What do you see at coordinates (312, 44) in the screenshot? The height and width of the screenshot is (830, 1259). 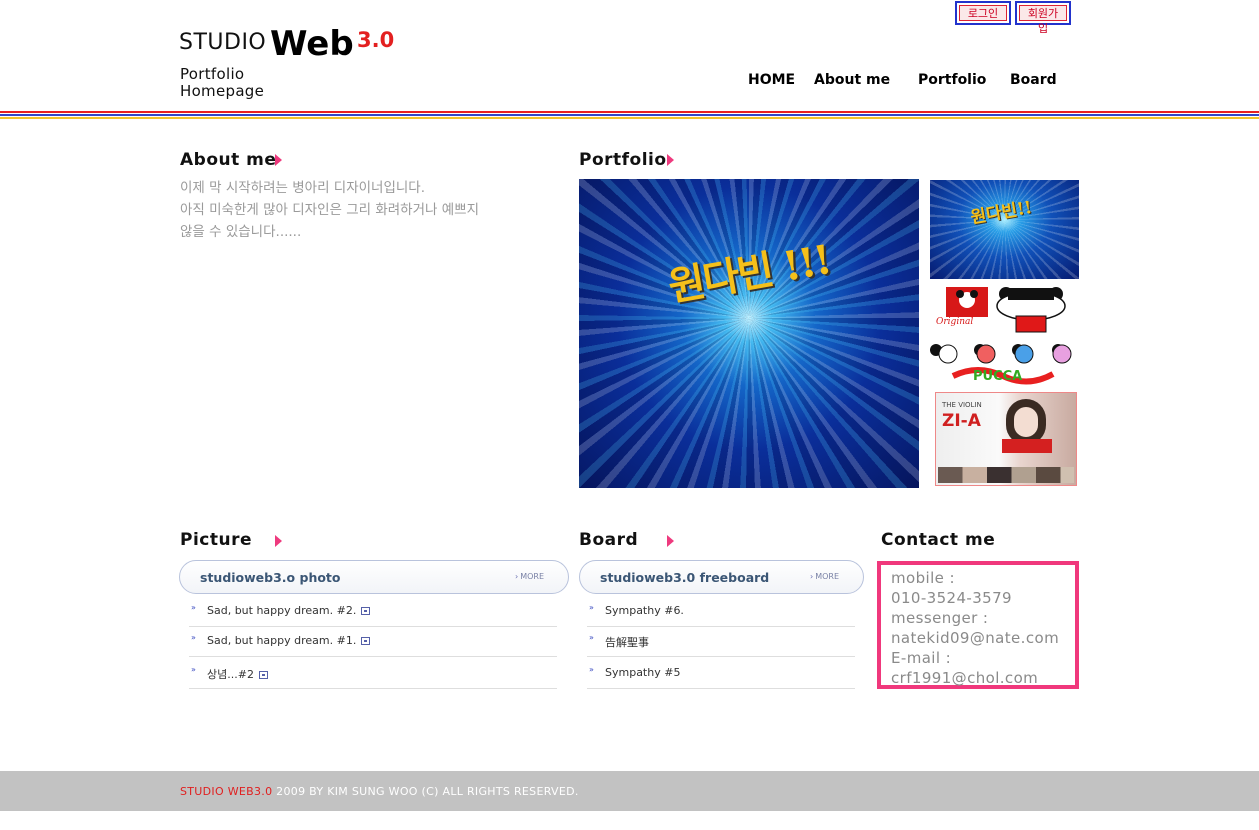 I see `logo-web-text: Web` at bounding box center [312, 44].